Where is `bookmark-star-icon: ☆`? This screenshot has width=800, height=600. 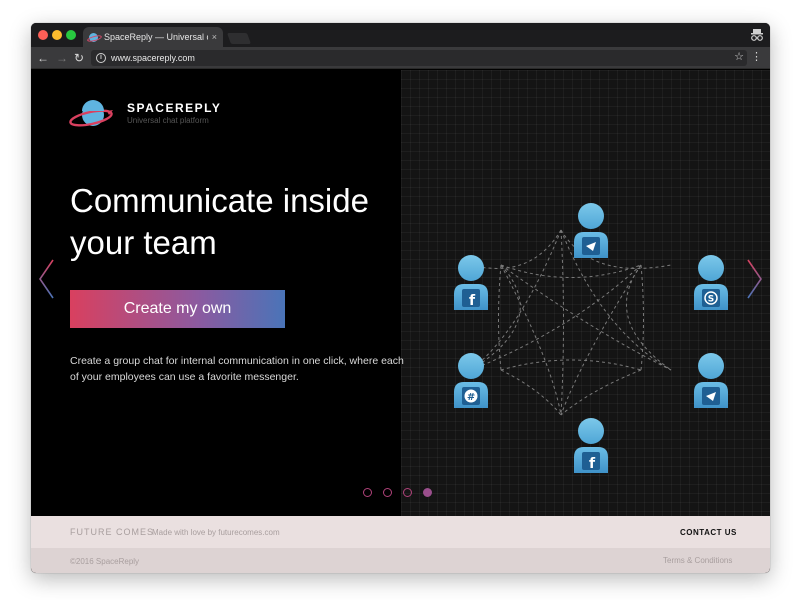
bookmark-star-icon: ☆ is located at coordinates (739, 56).